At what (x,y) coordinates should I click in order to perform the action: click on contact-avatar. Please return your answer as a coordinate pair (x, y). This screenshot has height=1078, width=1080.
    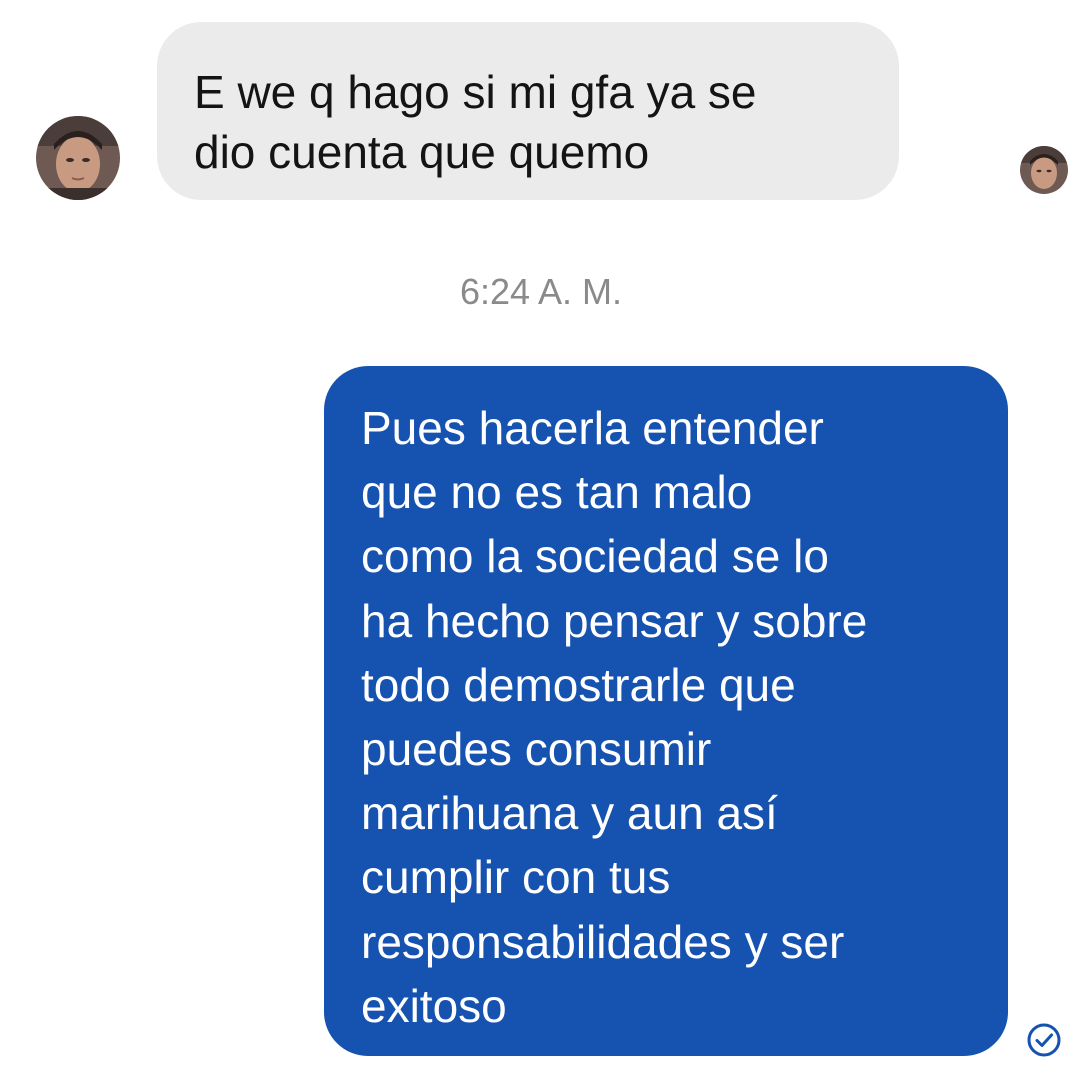
    Looking at the image, I should click on (78, 158).